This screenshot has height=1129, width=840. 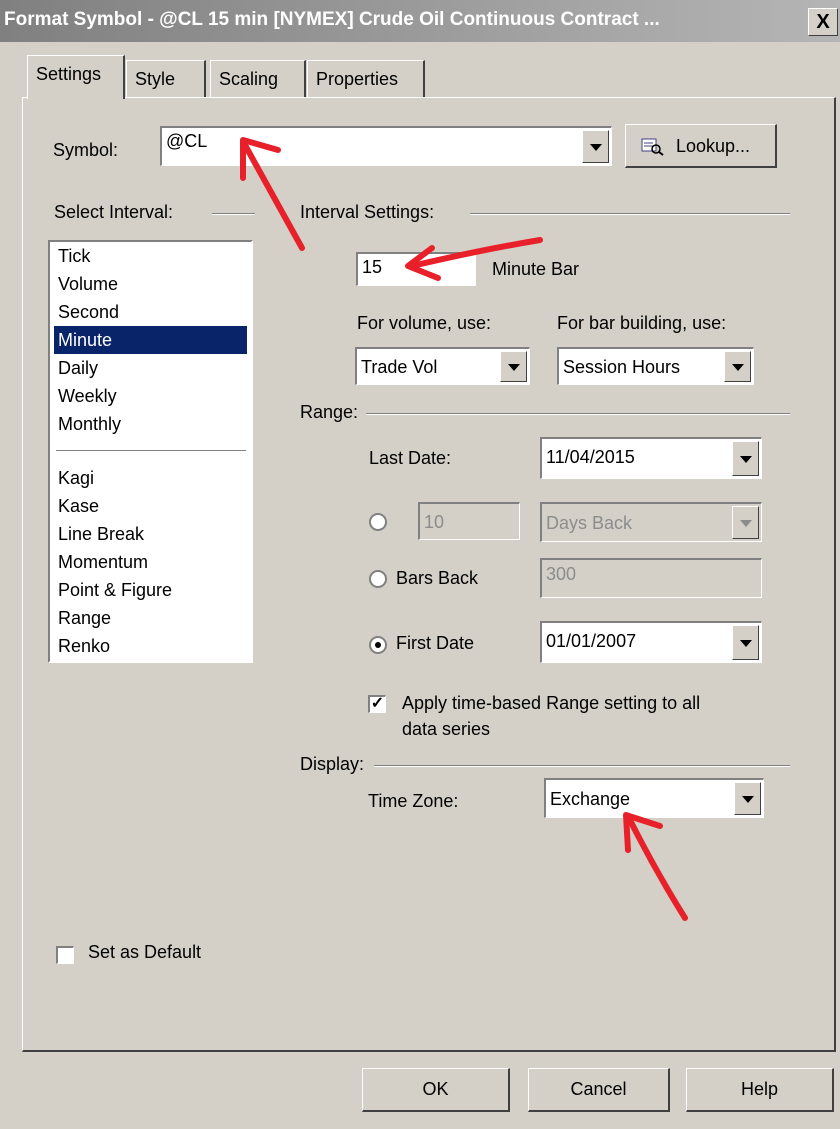 I want to click on close-button: X, so click(x=823, y=22).